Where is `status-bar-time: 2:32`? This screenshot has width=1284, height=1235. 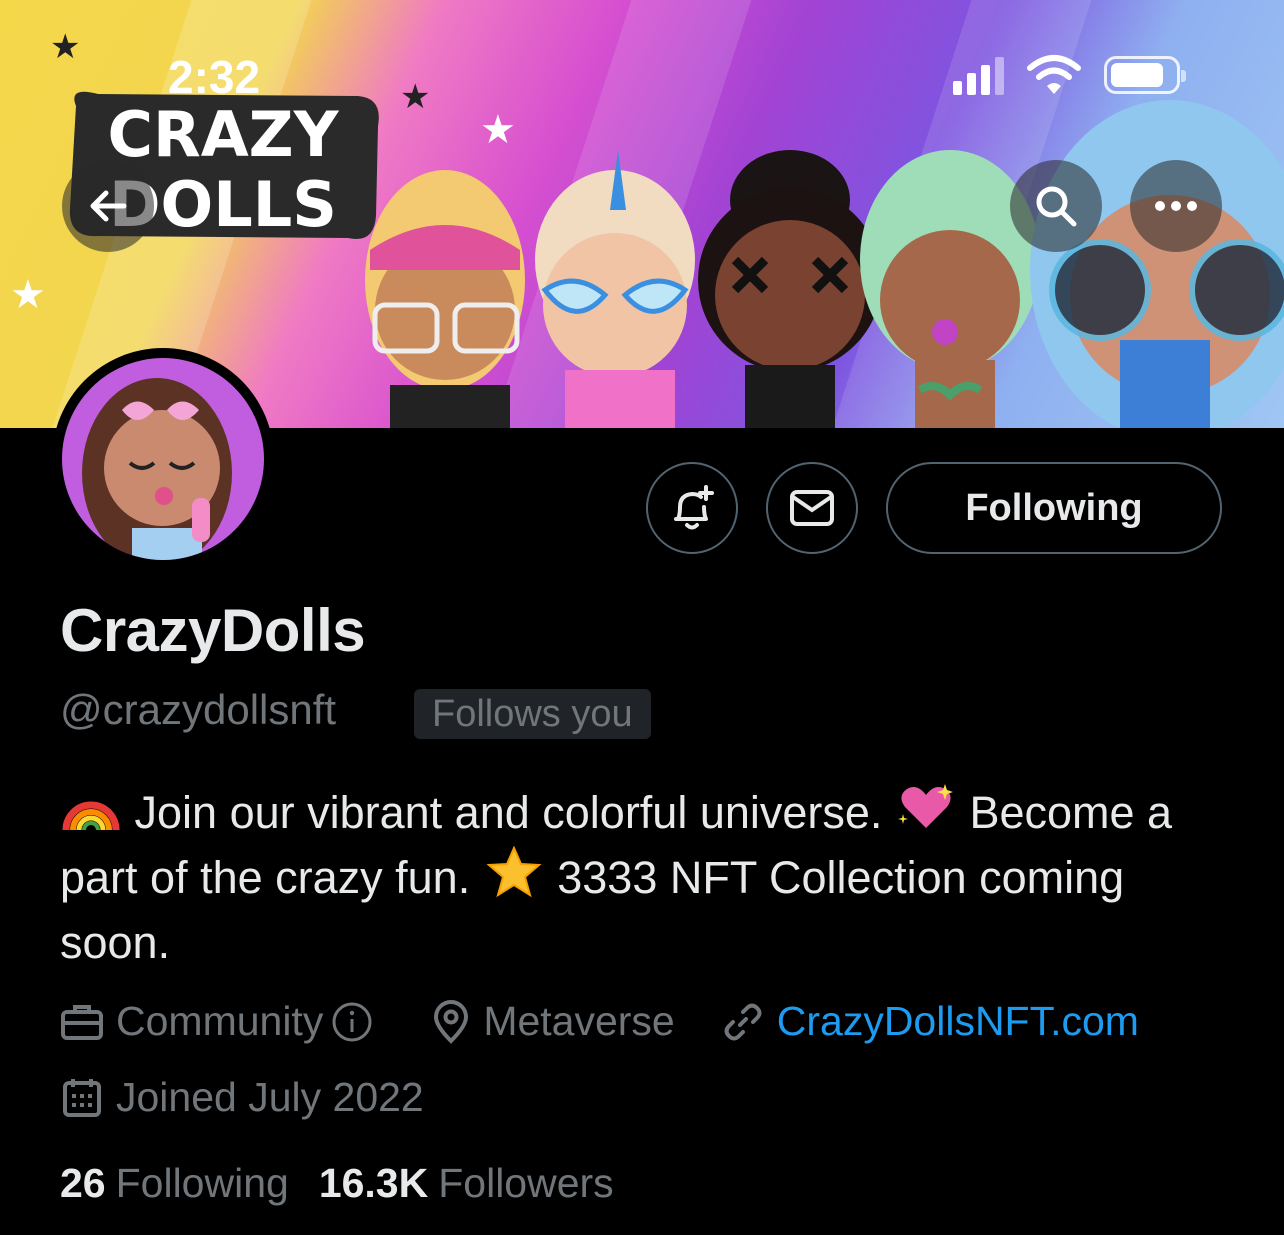
status-bar-time: 2:32 is located at coordinates (214, 77).